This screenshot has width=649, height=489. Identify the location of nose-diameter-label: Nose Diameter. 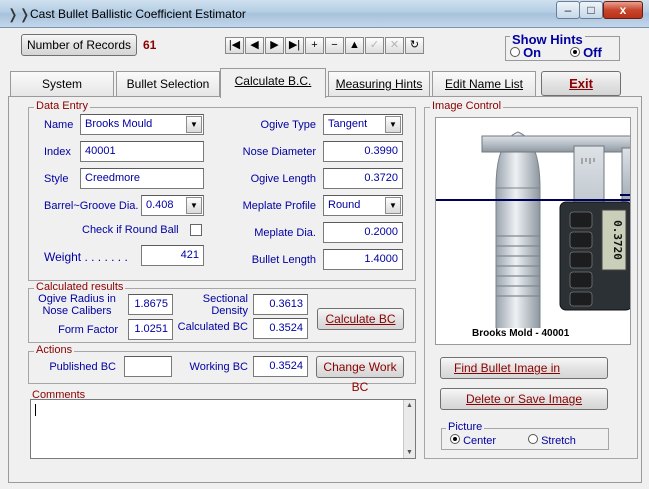
(279, 152).